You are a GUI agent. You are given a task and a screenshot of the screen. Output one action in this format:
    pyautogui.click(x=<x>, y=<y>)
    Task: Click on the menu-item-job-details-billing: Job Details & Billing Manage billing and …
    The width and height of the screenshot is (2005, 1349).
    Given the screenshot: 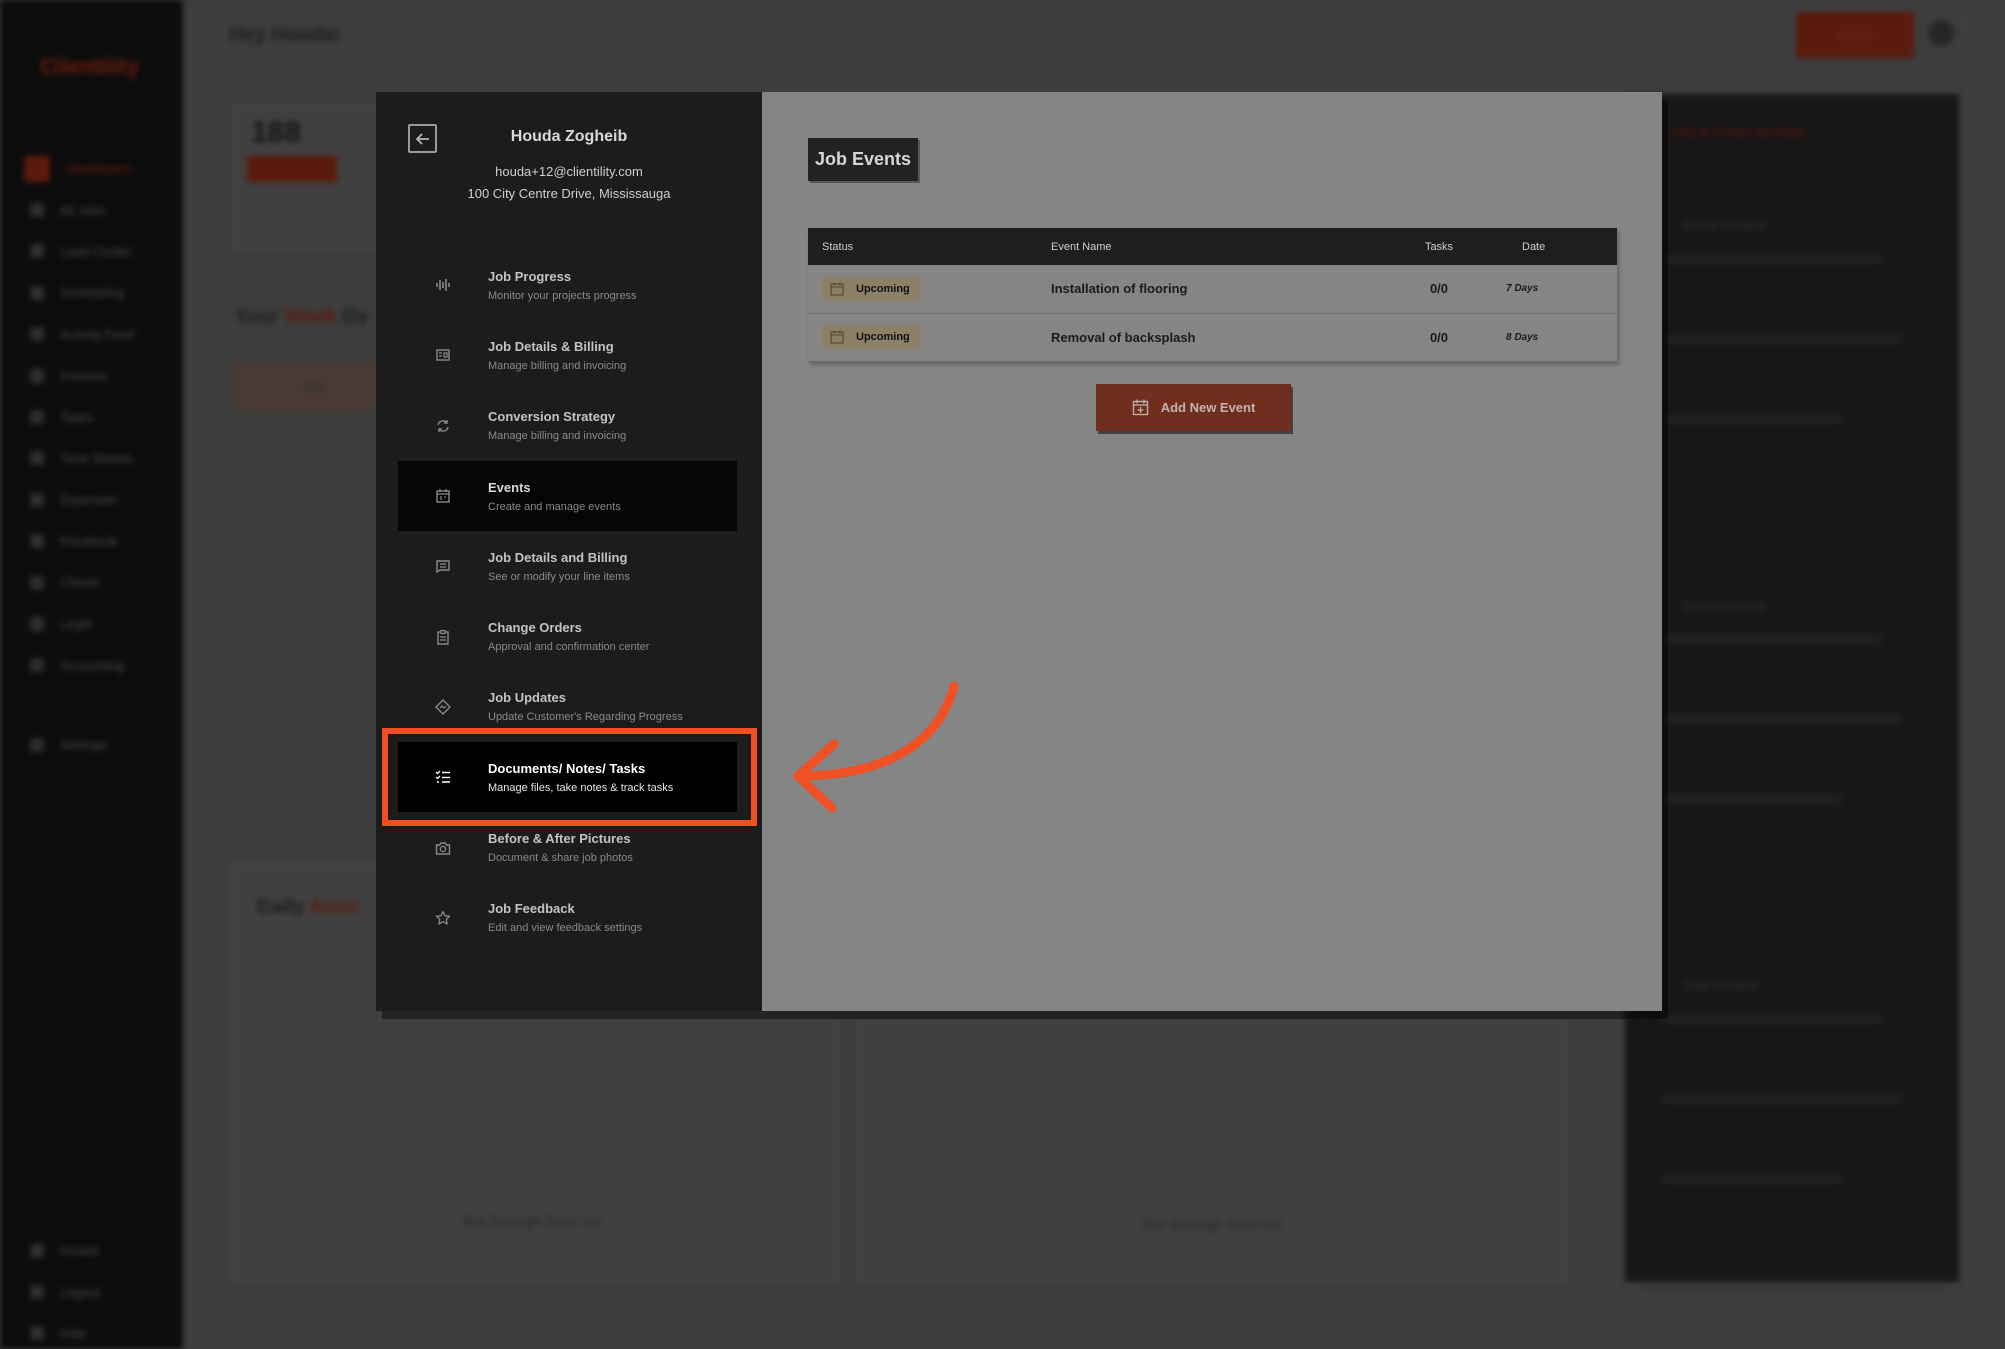 What is the action you would take?
    pyautogui.click(x=567, y=355)
    